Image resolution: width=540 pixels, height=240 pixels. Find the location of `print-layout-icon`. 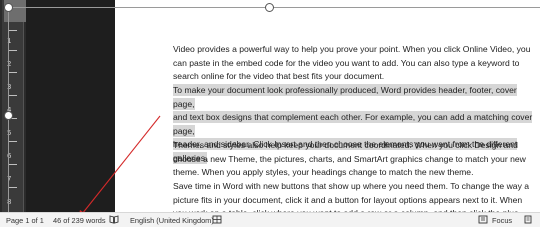

print-layout-icon is located at coordinates (528, 220).